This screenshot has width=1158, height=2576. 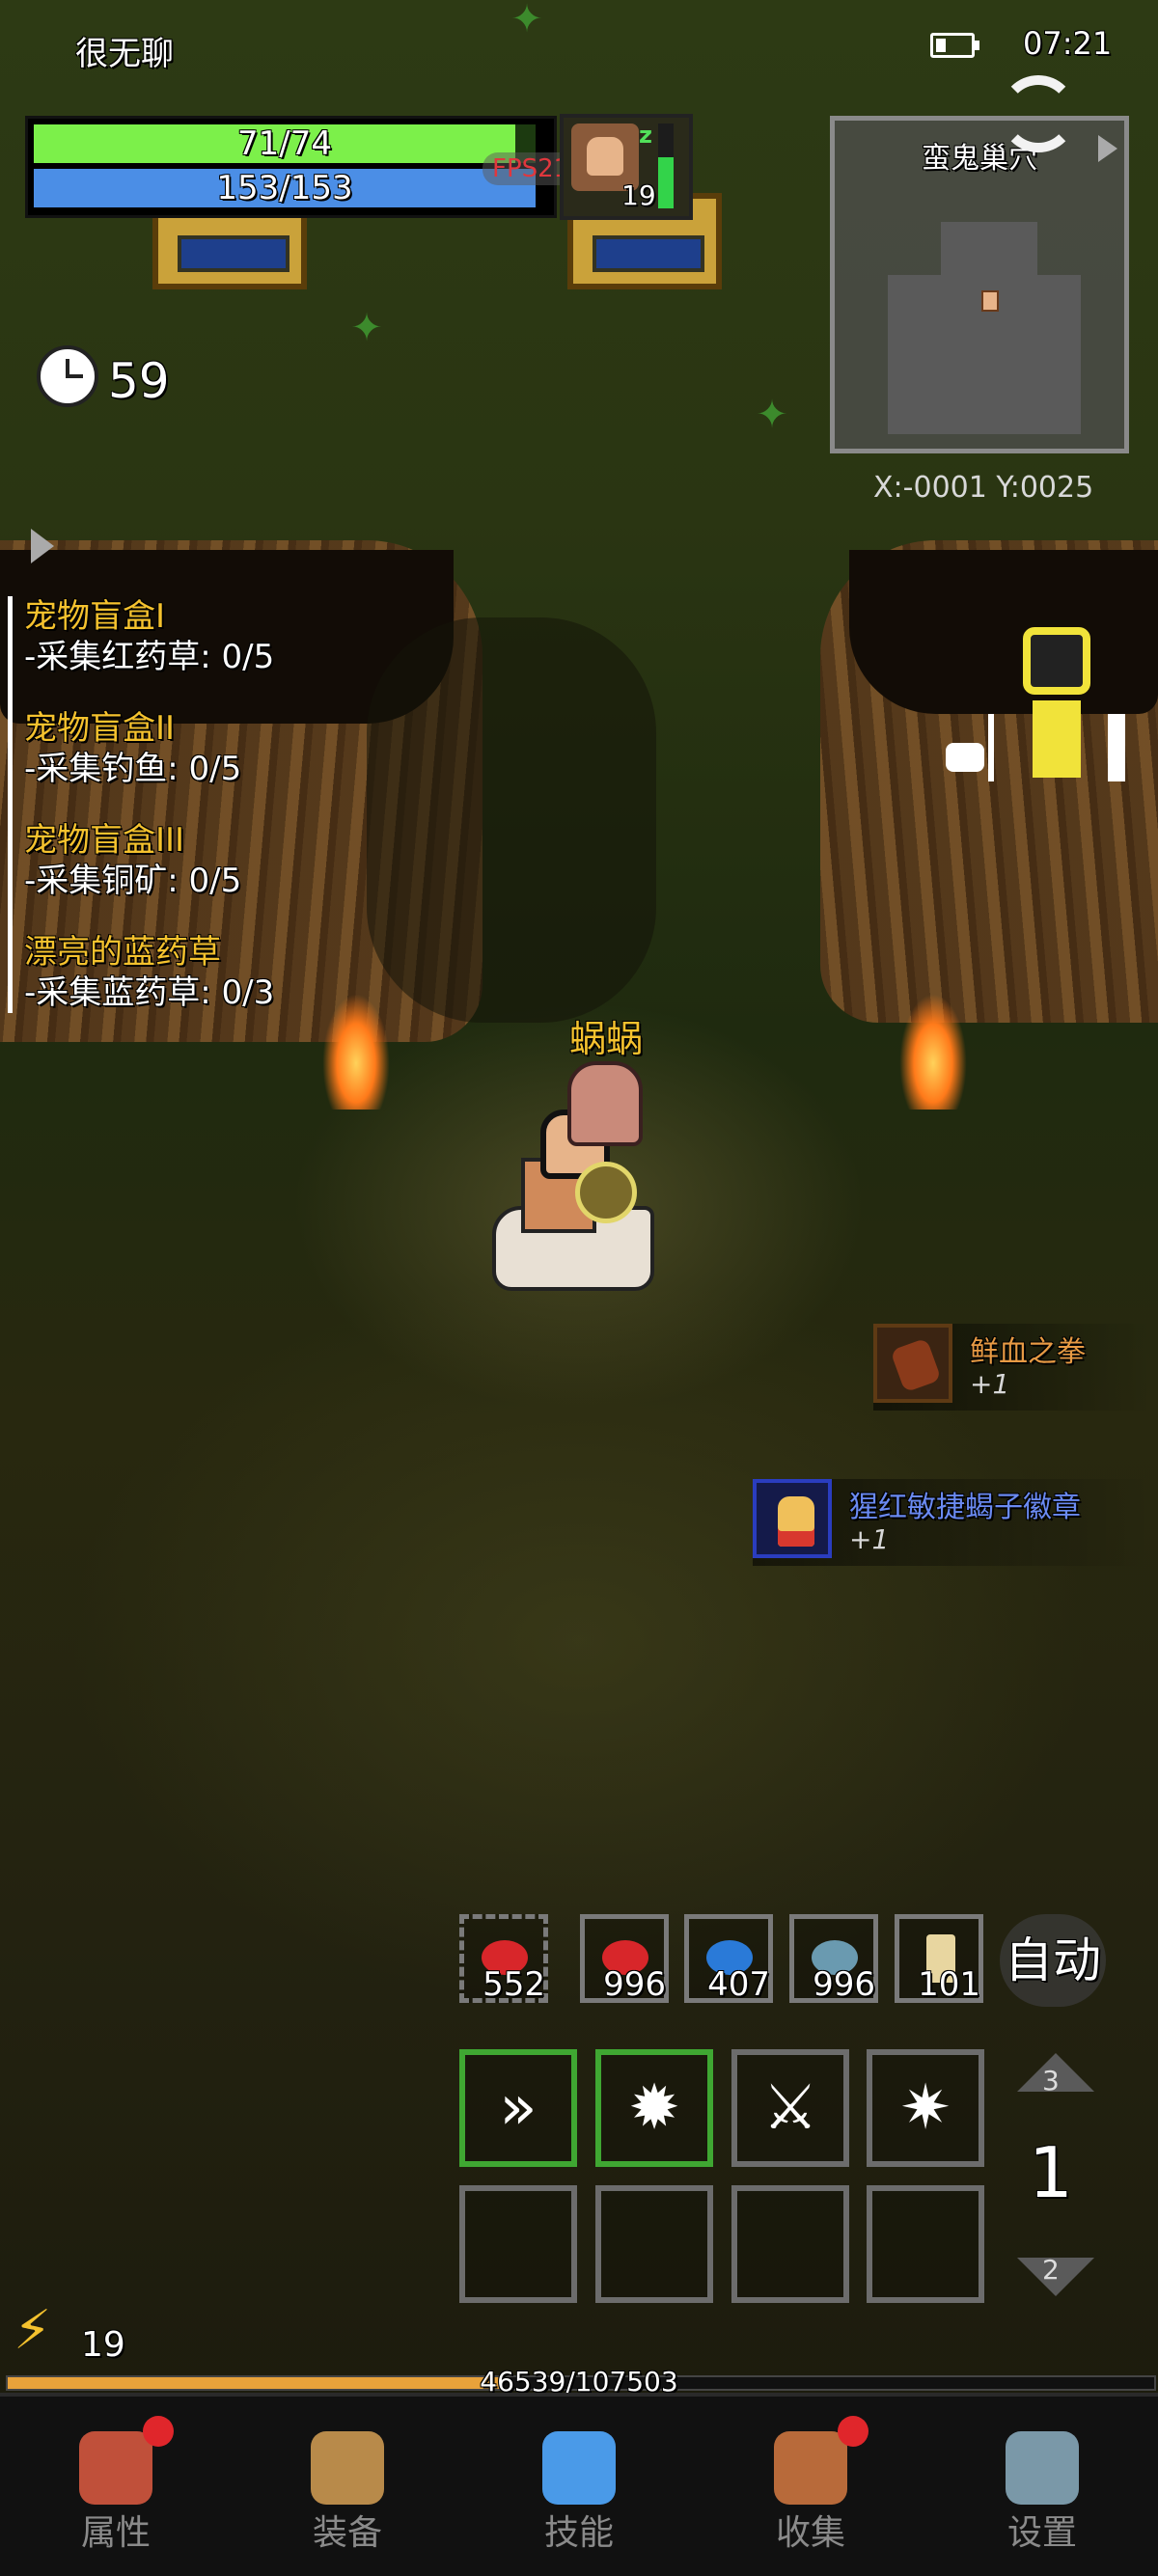 What do you see at coordinates (983, 488) in the screenshot?
I see `player-coordinates: X:-0001 Y:0025` at bounding box center [983, 488].